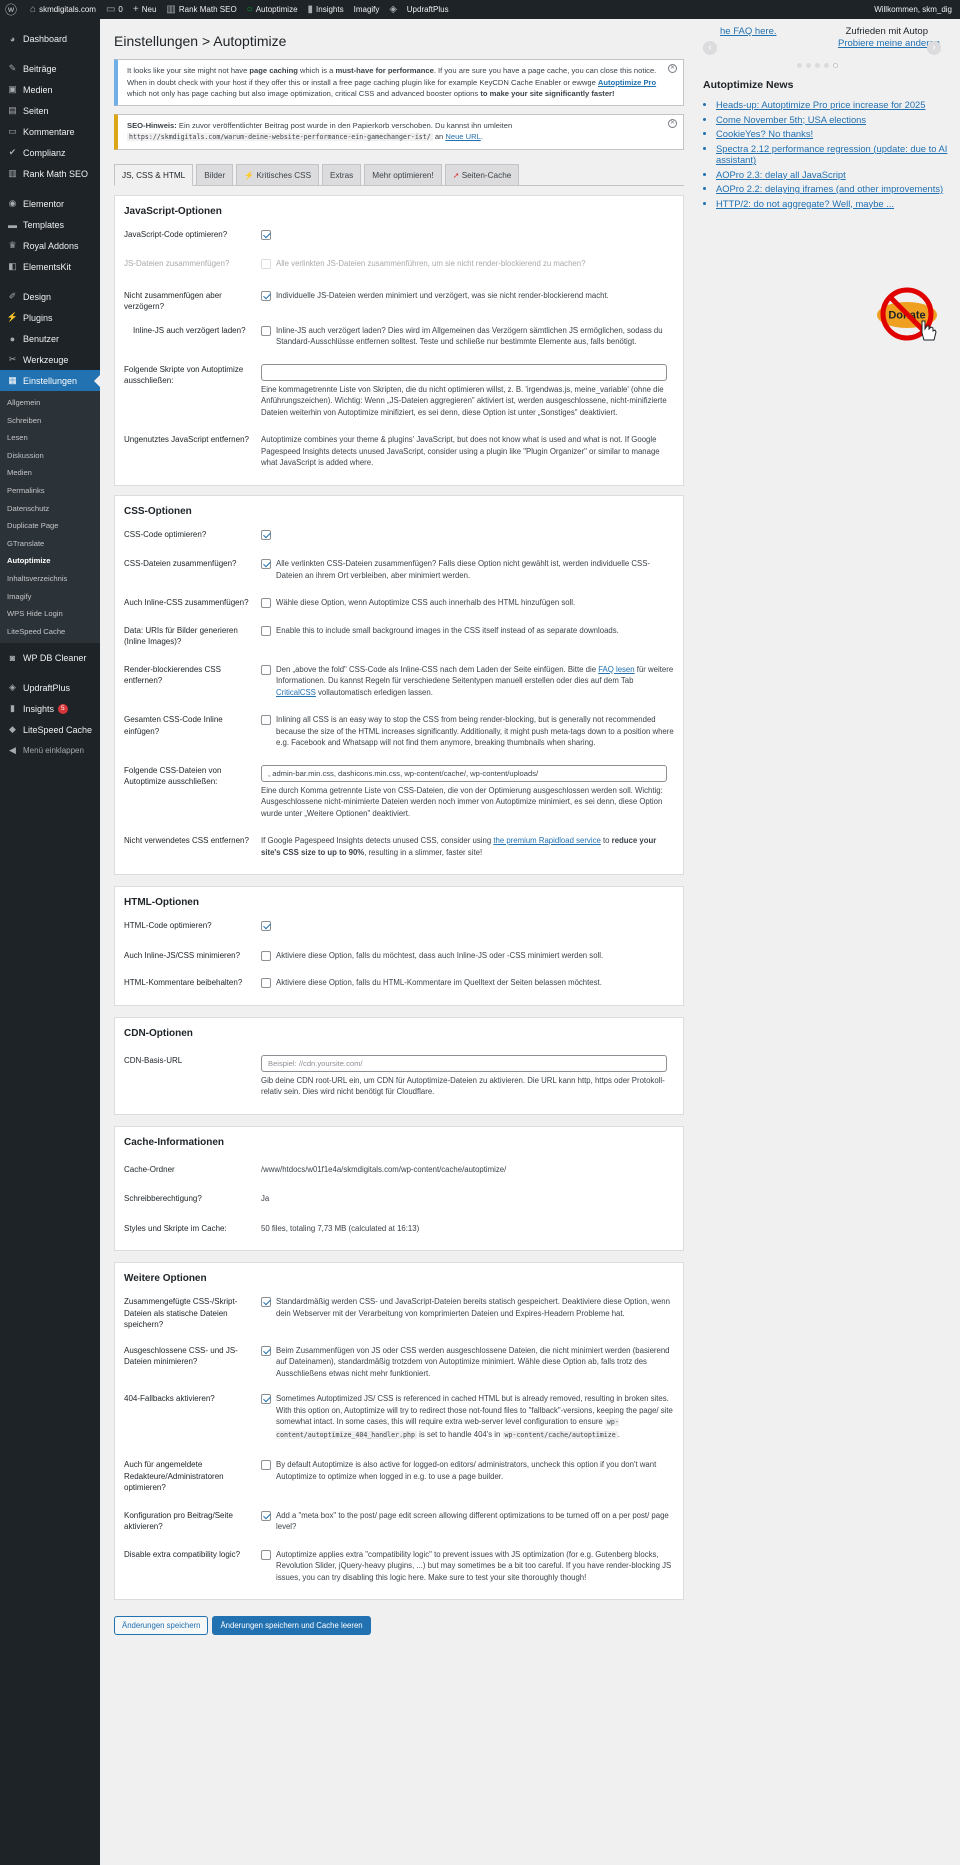  I want to click on menu-settings: ▦ Einstellungen, so click(50, 380).